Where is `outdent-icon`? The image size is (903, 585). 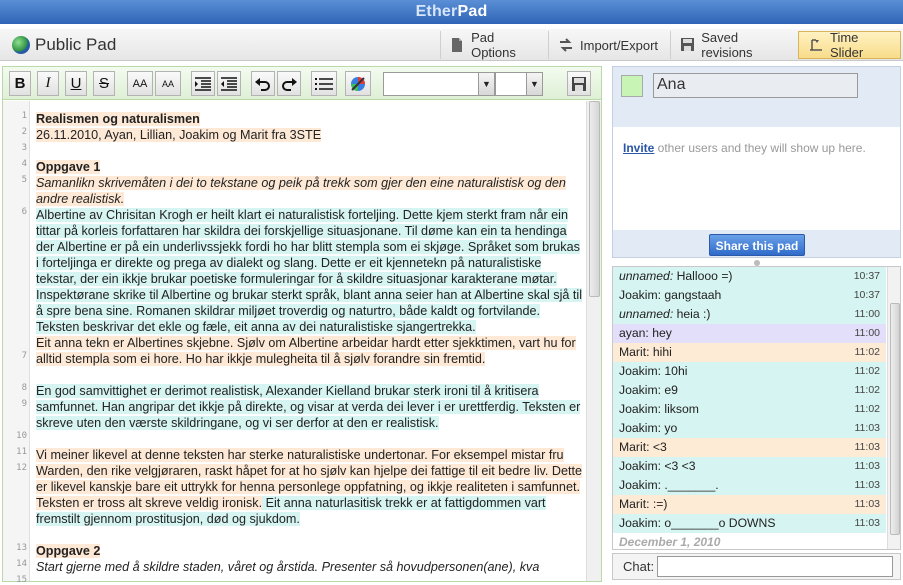
outdent-icon is located at coordinates (229, 83).